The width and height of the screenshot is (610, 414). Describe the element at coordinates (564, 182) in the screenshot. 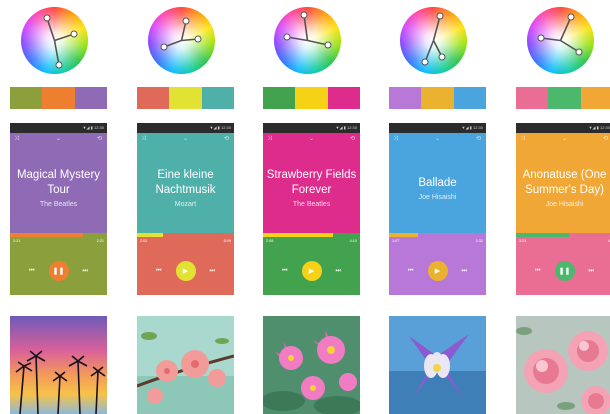

I see `song-title: Anonatuse (One Summer's Day)` at that location.